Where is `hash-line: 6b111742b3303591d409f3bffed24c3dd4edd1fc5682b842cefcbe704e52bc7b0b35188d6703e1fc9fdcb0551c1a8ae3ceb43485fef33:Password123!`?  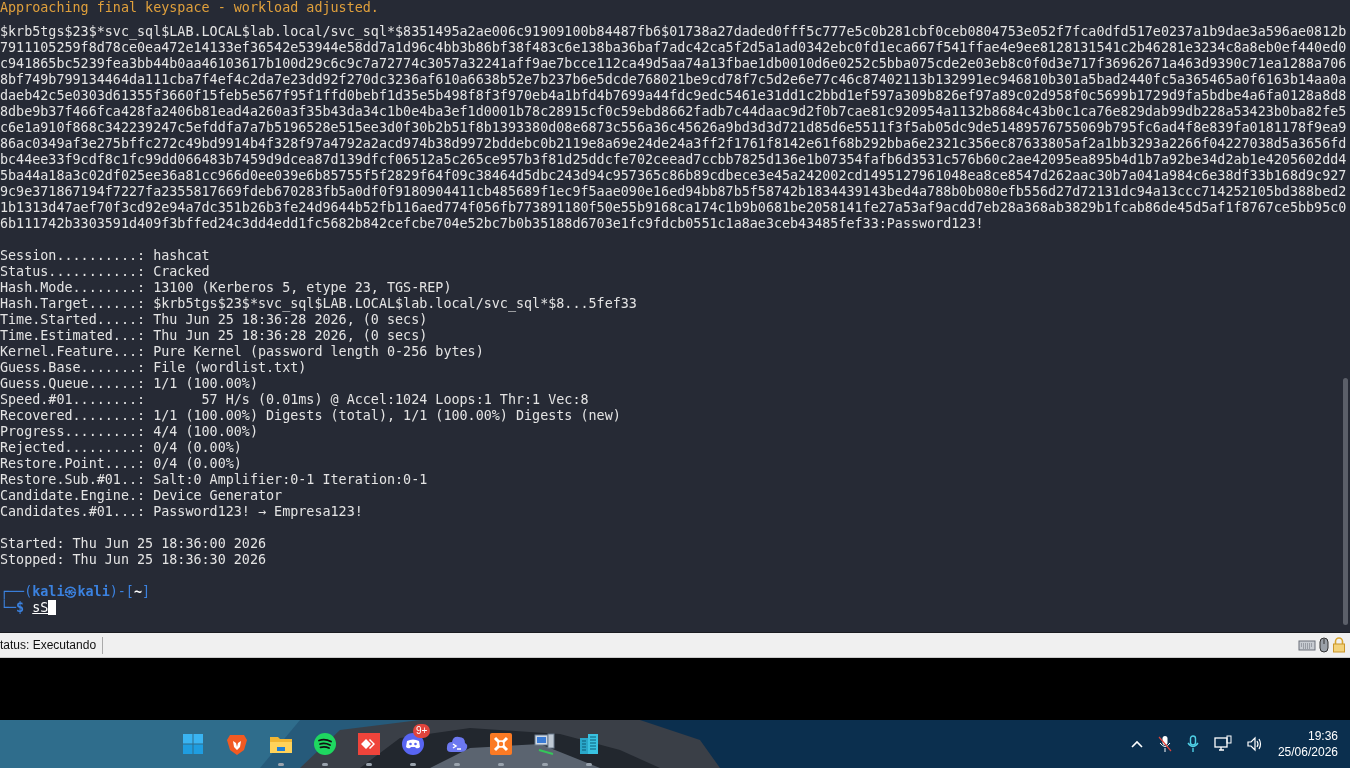 hash-line: 6b111742b3303591d409f3bffed24c3dd4edd1fc5682b842cefcbe704e52bc7b0b35188d6703e1fc9fdcb0551c1a8ae3ceb43485fef33:Password123! is located at coordinates (492, 224).